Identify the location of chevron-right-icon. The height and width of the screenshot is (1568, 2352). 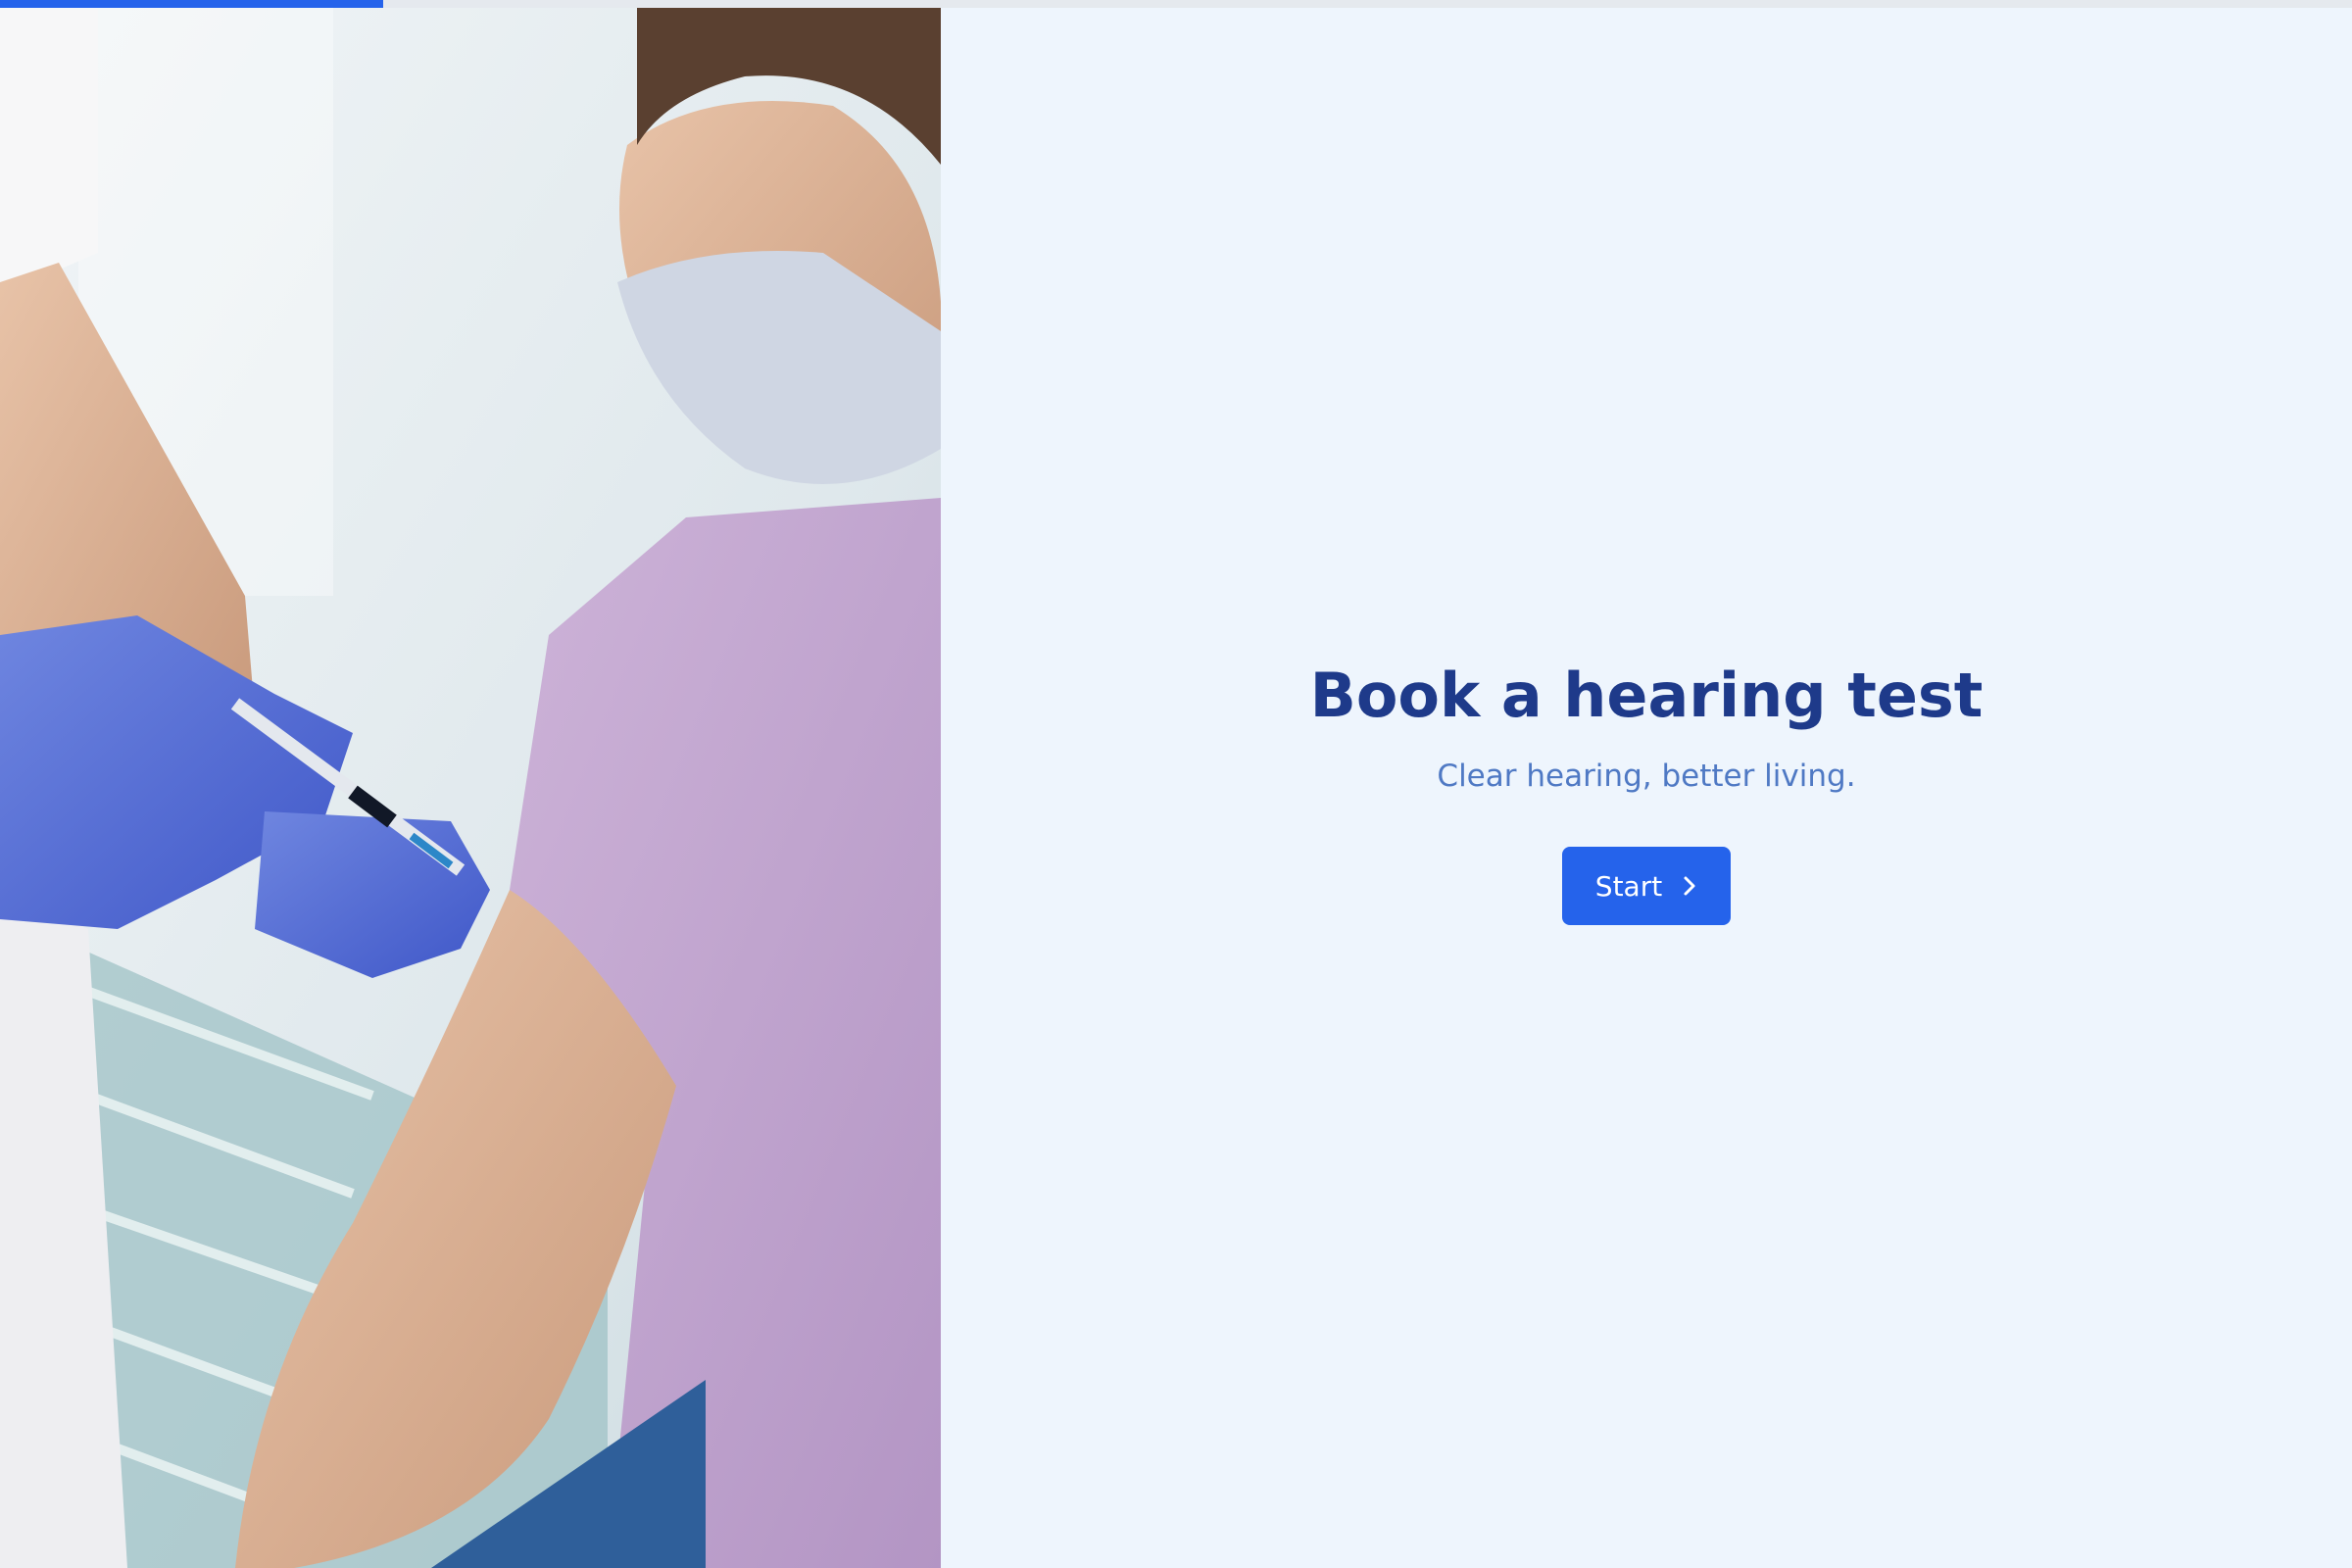
(1689, 886).